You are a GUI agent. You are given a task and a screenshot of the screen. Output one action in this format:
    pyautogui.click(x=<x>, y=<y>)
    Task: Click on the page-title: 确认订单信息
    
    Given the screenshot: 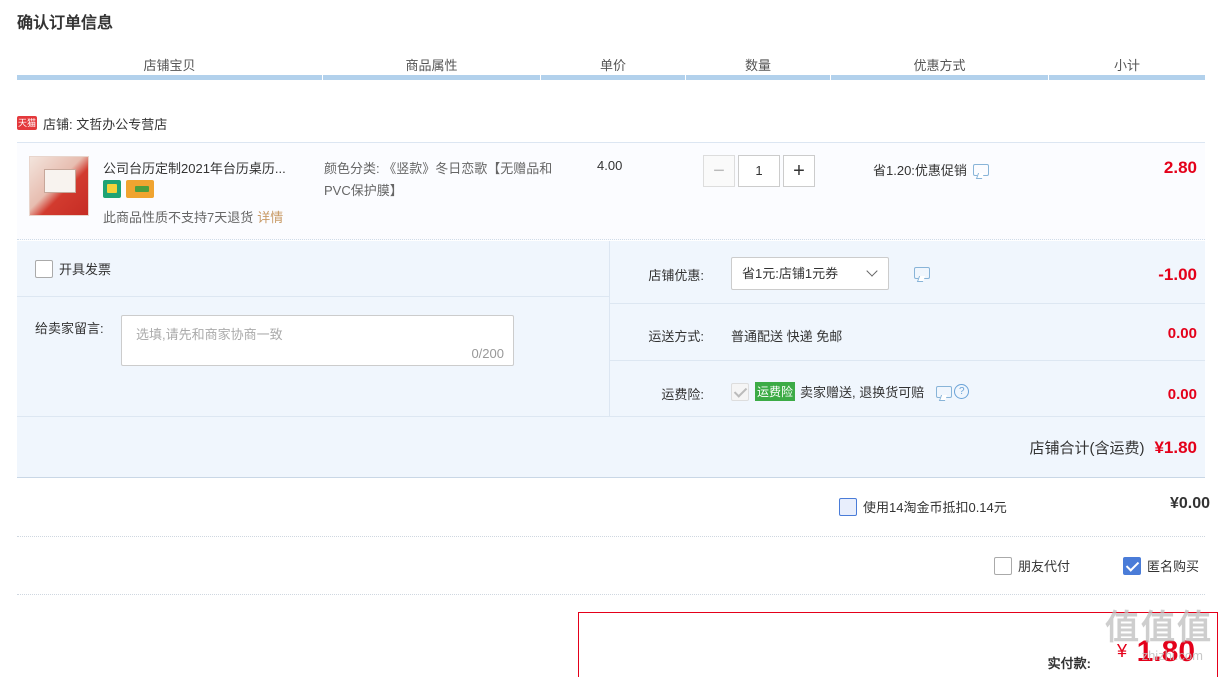 What is the action you would take?
    pyautogui.click(x=65, y=23)
    